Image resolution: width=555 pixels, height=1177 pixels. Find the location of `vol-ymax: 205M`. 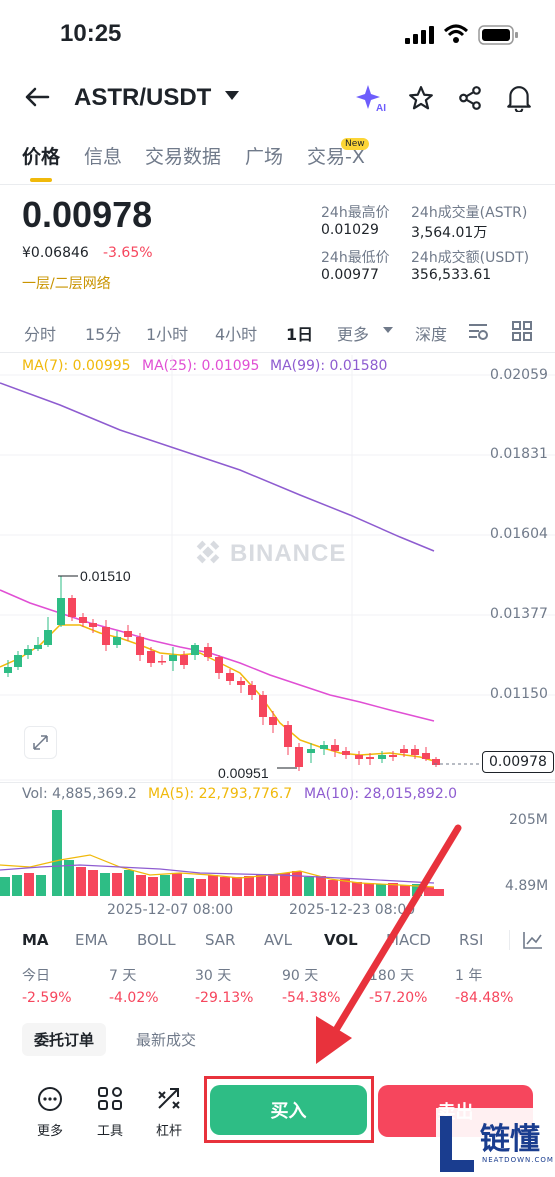

vol-ymax: 205M is located at coordinates (528, 820).